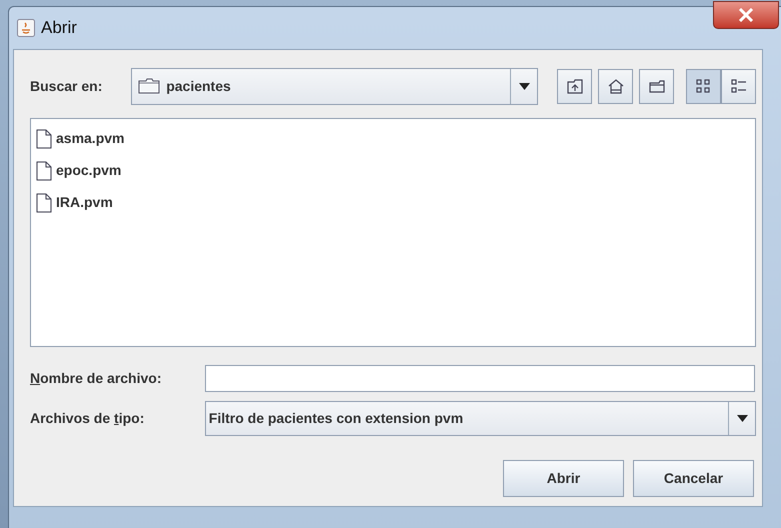  Describe the element at coordinates (26, 28) in the screenshot. I see `app-icon` at that location.